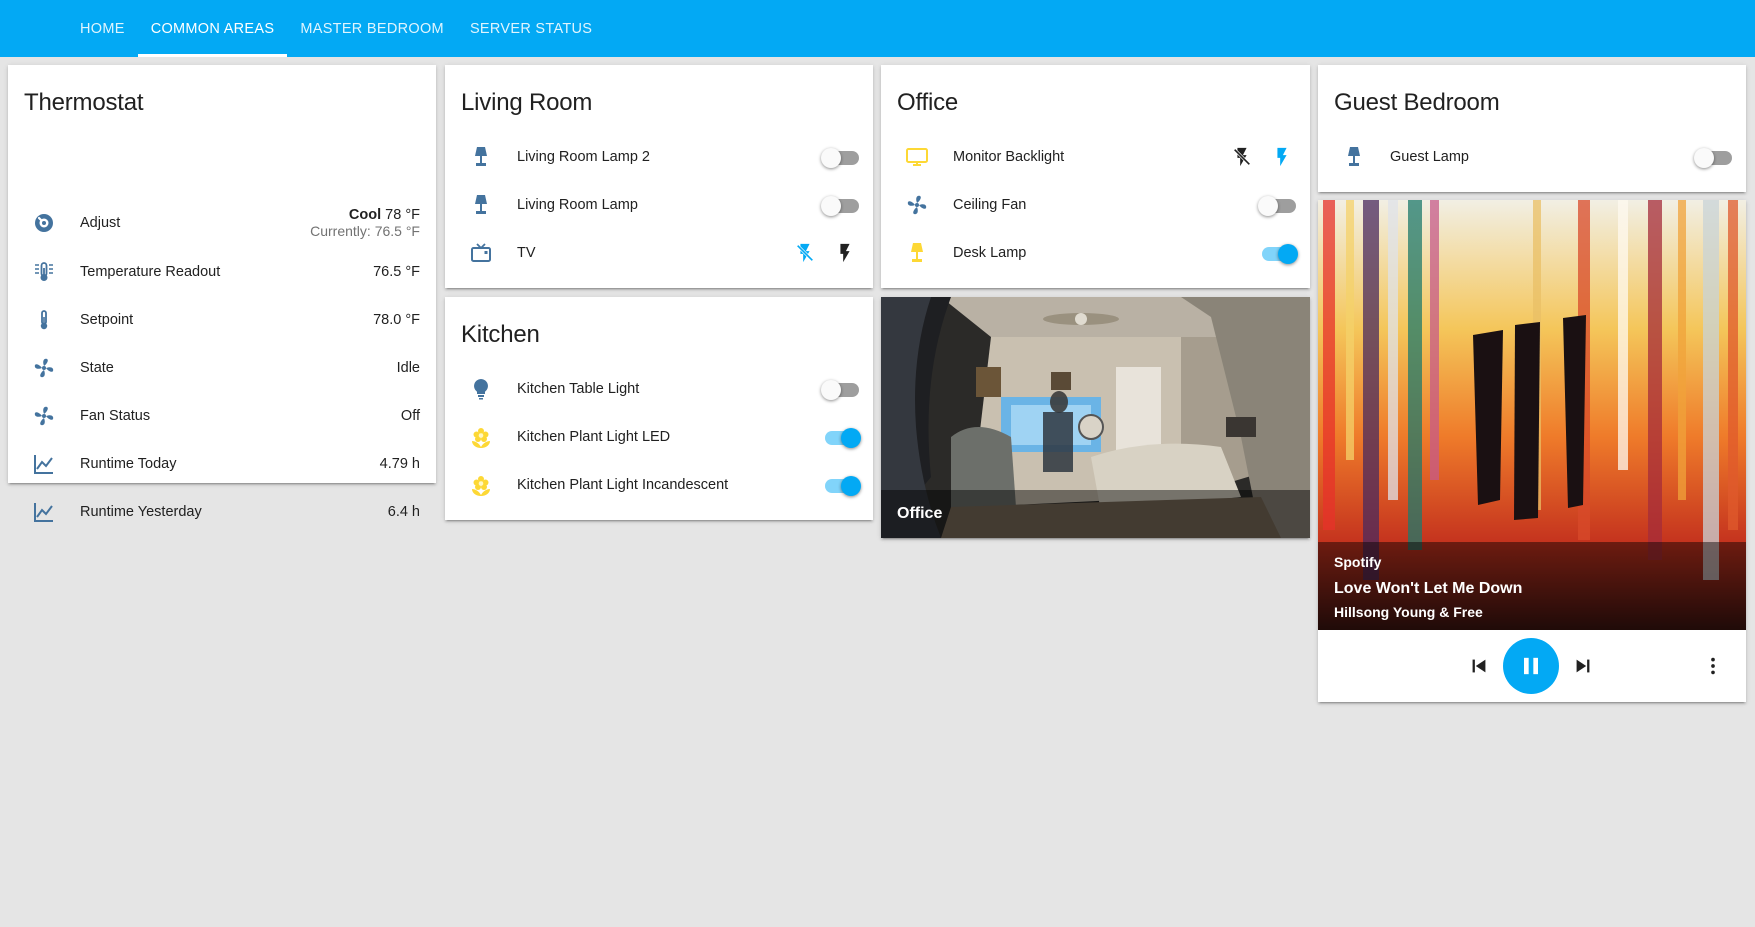 Image resolution: width=1755 pixels, height=927 pixels. I want to click on tab-home: HOME, so click(102, 28).